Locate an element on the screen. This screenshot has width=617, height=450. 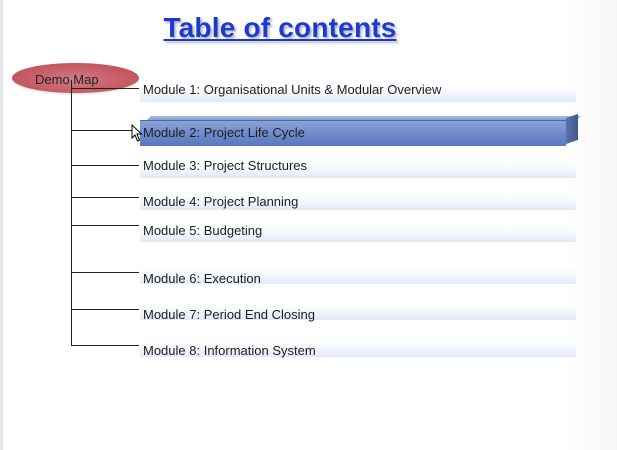
module-2-label: Module 2: Project Life Cycle is located at coordinates (224, 132).